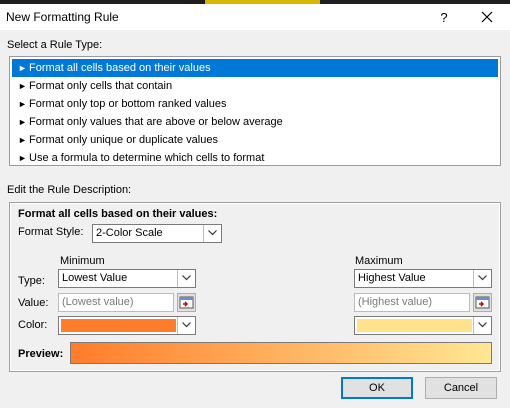 The height and width of the screenshot is (408, 510). What do you see at coordinates (41, 354) in the screenshot?
I see `preview-label: Preview:` at bounding box center [41, 354].